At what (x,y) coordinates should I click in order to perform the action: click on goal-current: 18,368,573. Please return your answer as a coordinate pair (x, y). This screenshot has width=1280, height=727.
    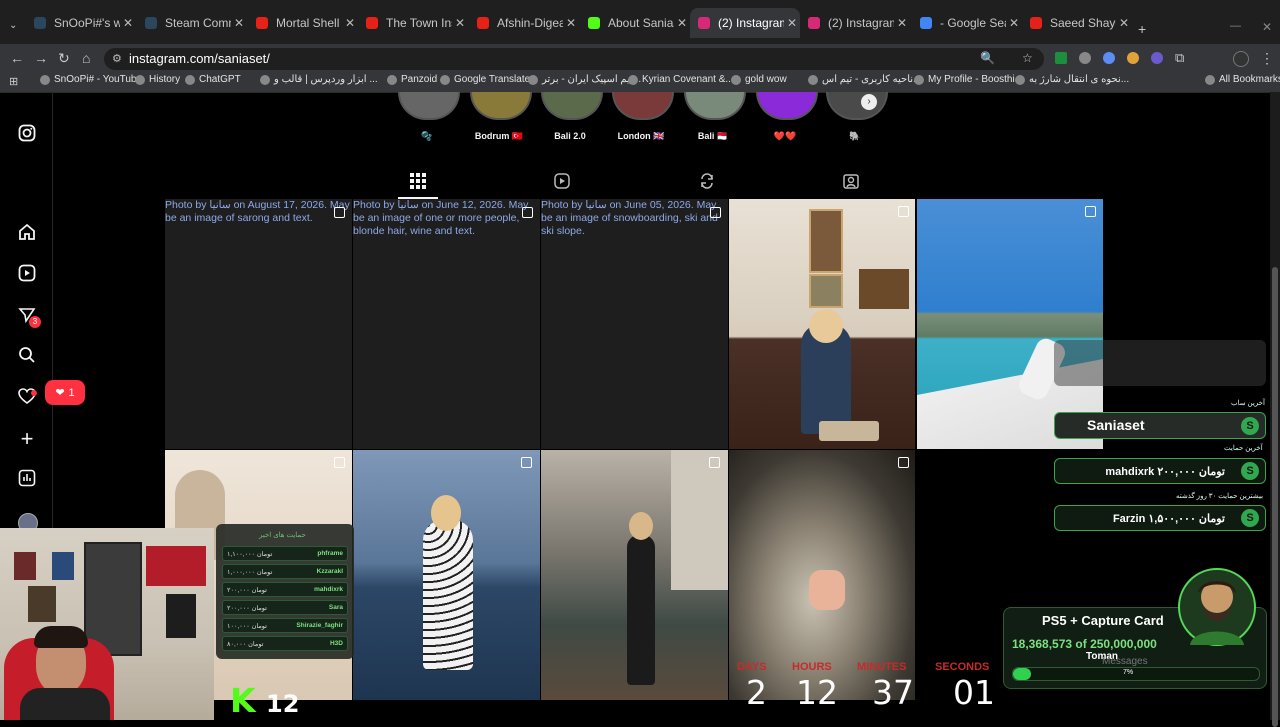
    Looking at the image, I should click on (1042, 644).